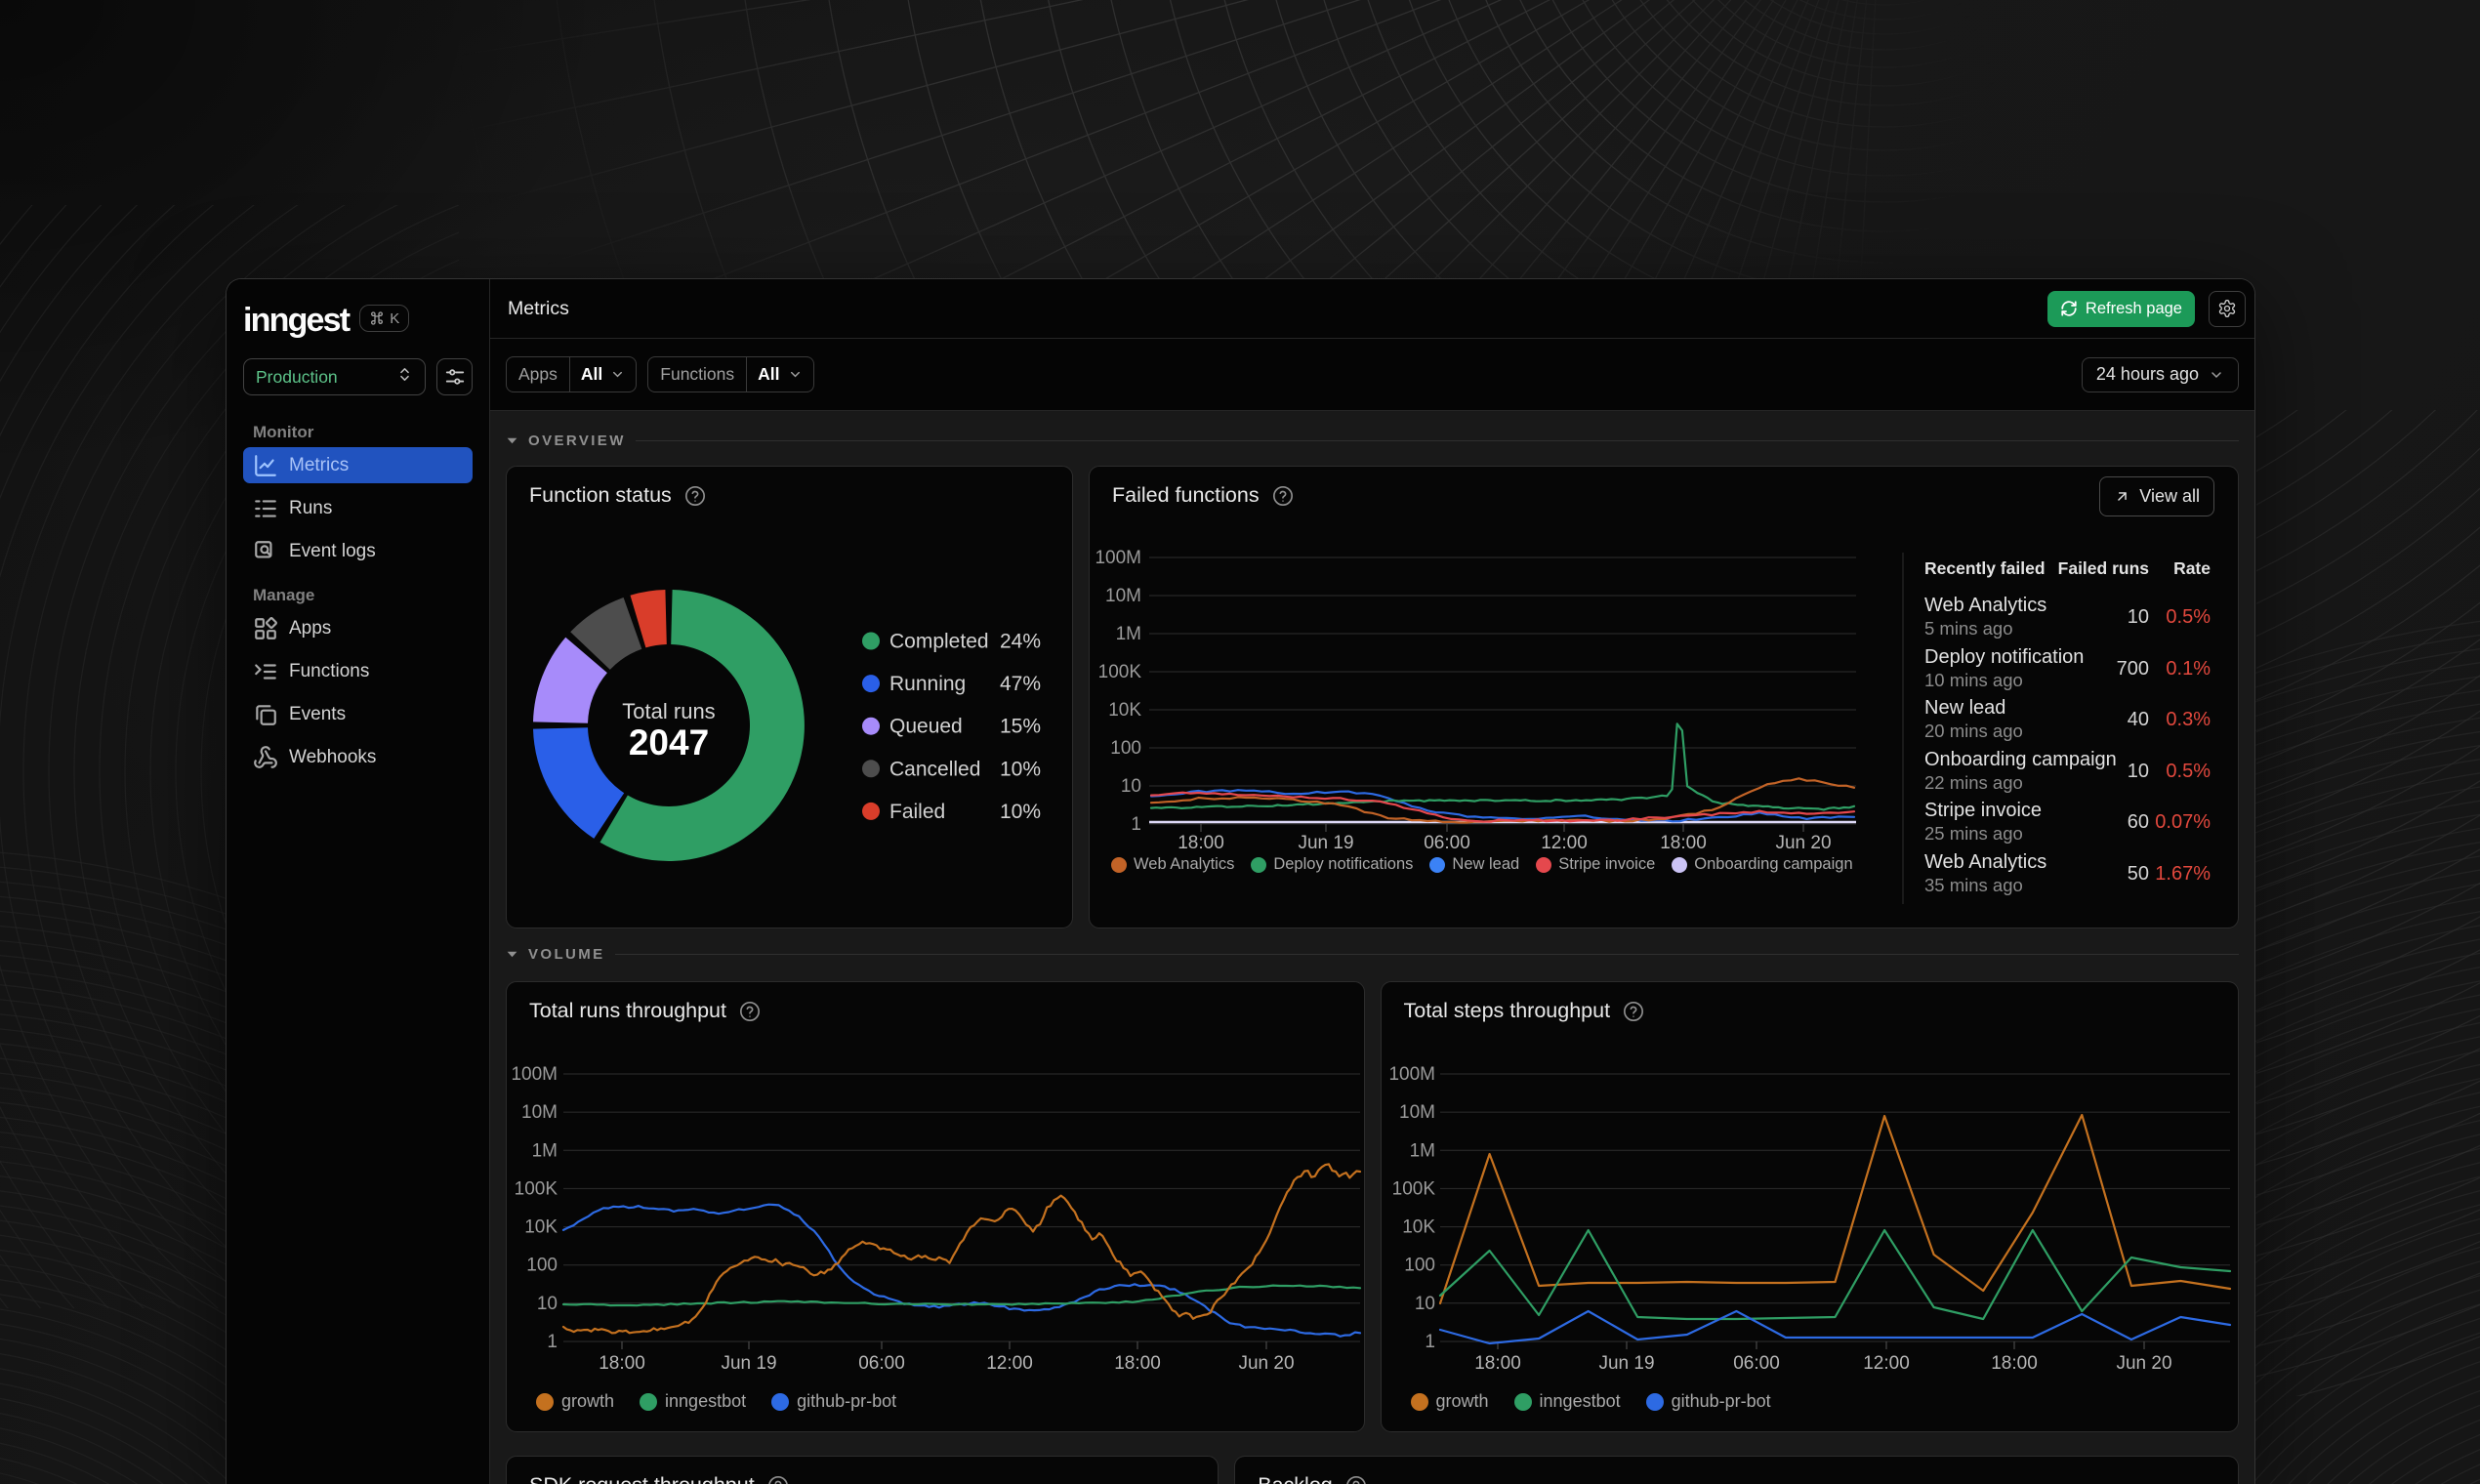 Image resolution: width=2480 pixels, height=1484 pixels. What do you see at coordinates (1973, 731) in the screenshot?
I see `svg-text: 20 mins ago` at bounding box center [1973, 731].